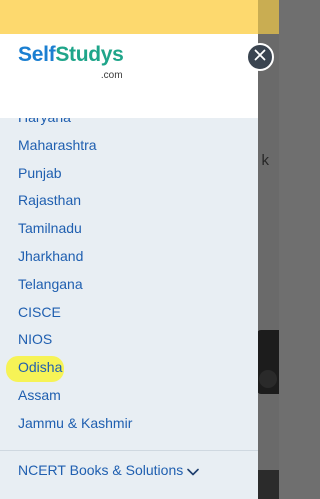  I want to click on menu-item-odisha: Odisha, so click(129, 368).